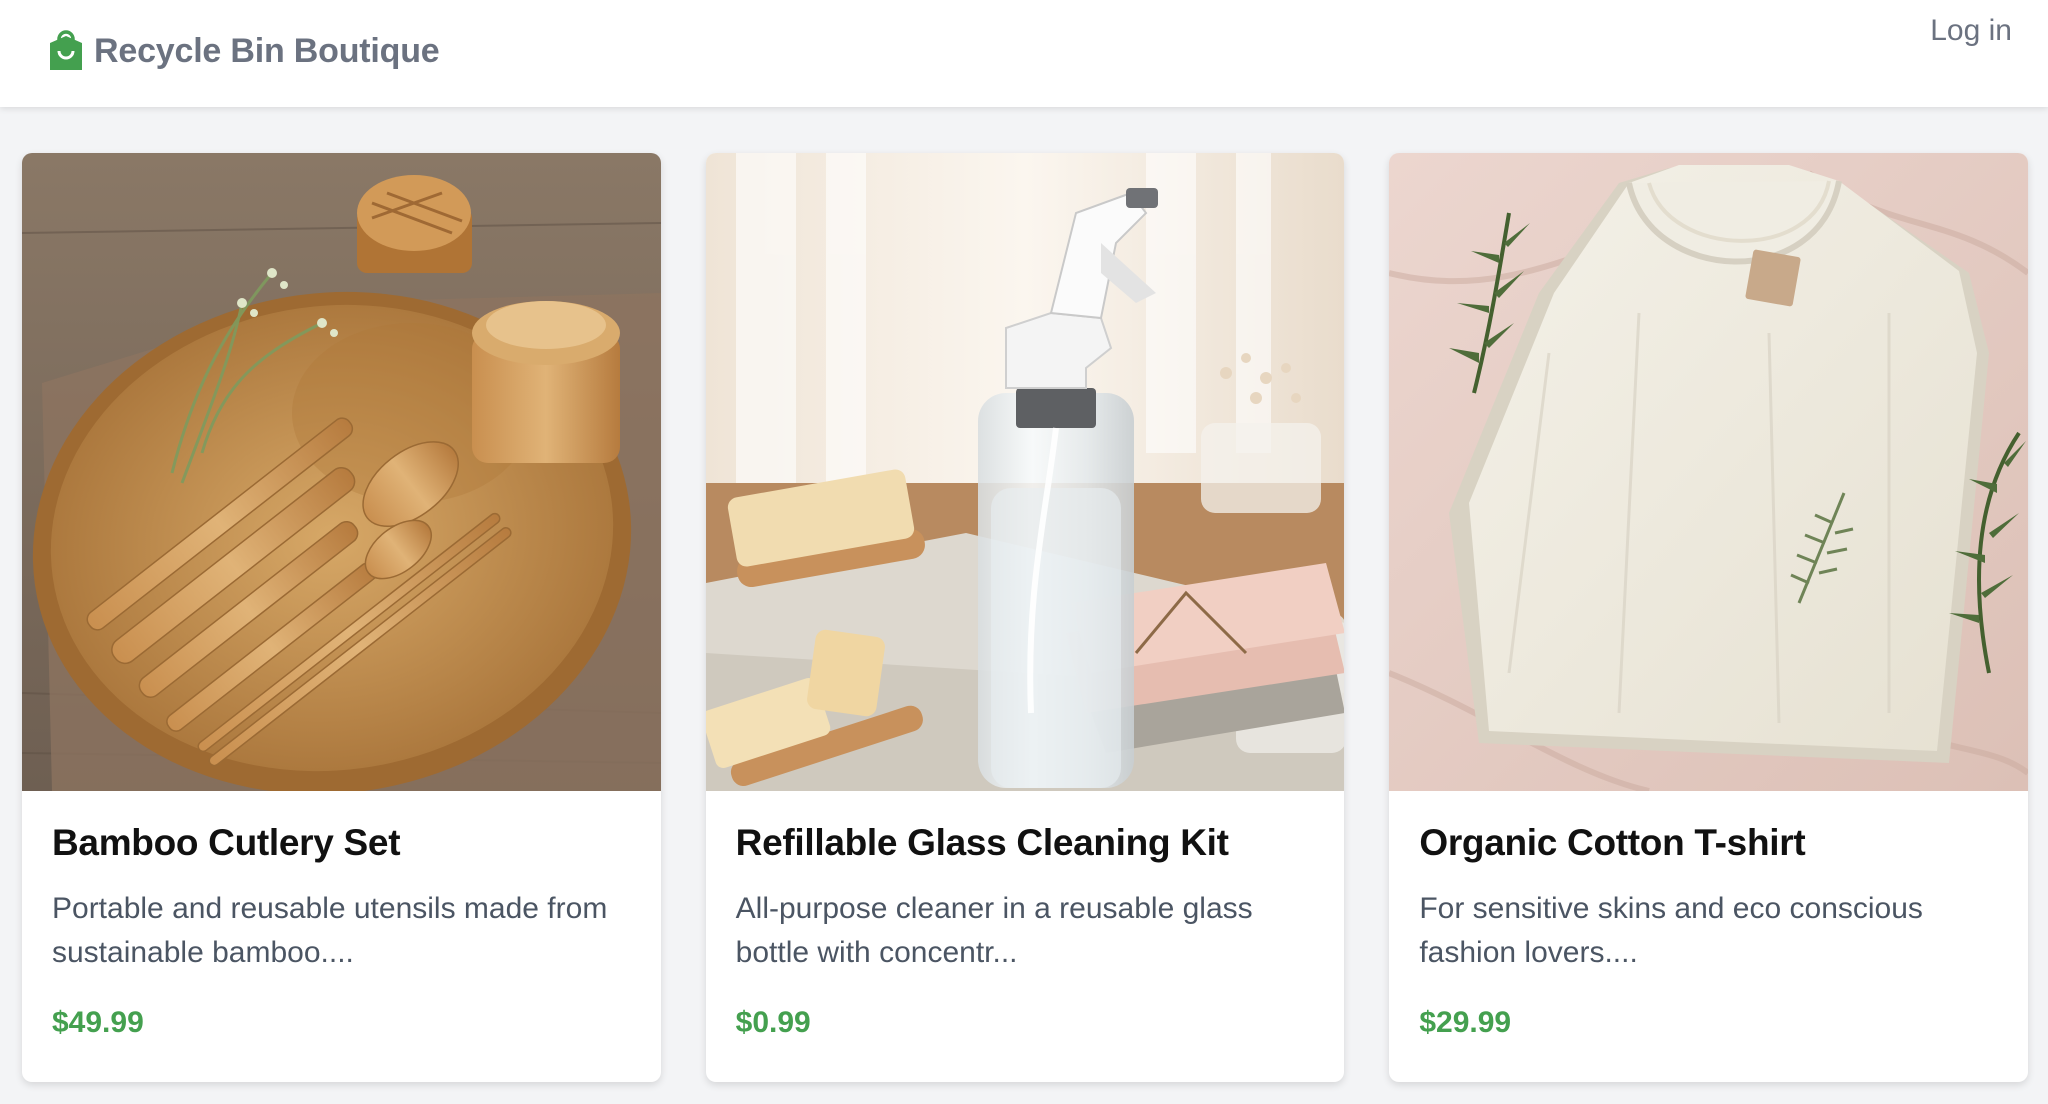  I want to click on product-title: Organic Cotton T-shirt, so click(1612, 842).